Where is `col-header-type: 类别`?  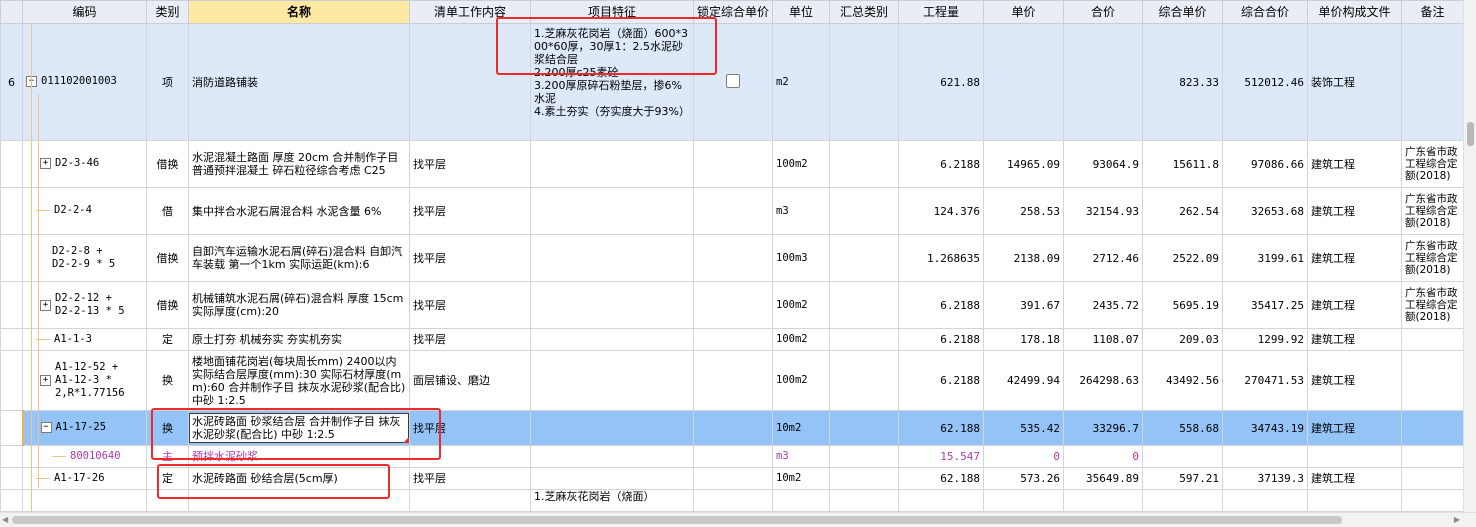 col-header-type: 类别 is located at coordinates (167, 12).